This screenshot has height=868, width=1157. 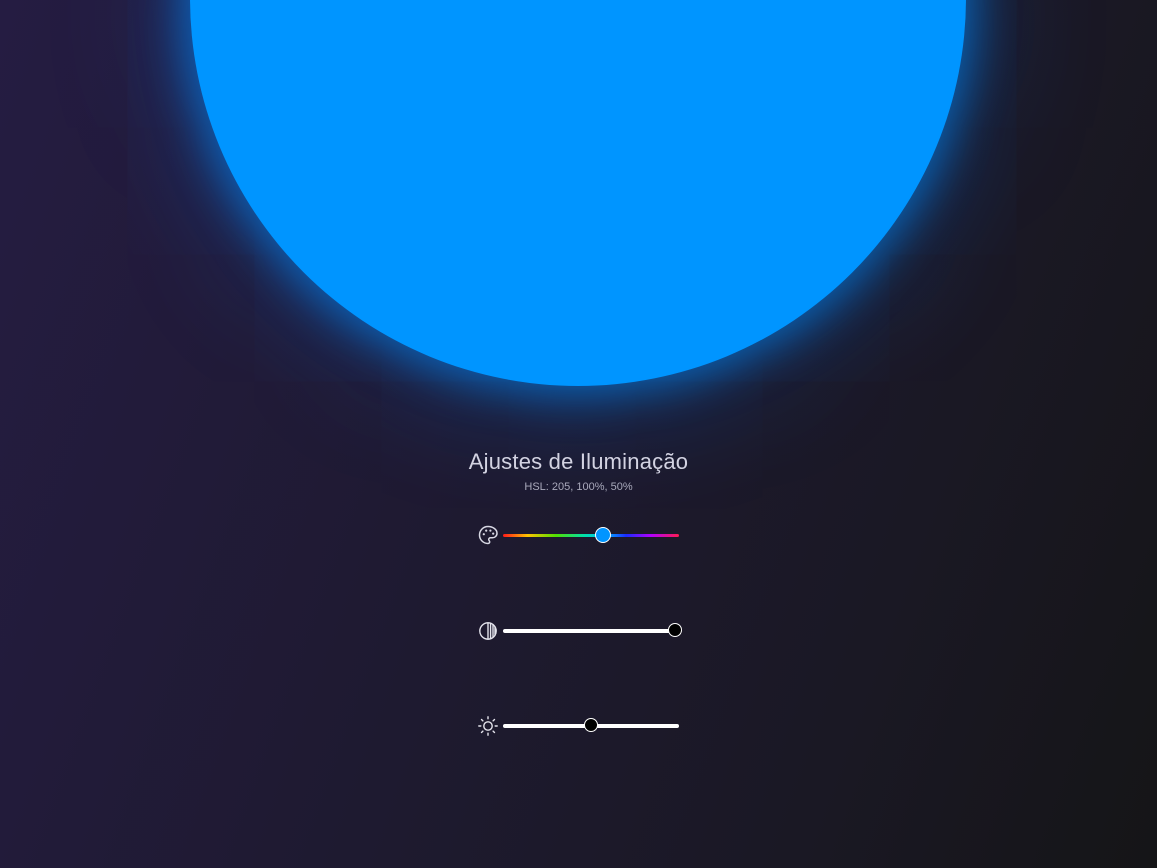 I want to click on saturation-control, so click(x=581, y=631).